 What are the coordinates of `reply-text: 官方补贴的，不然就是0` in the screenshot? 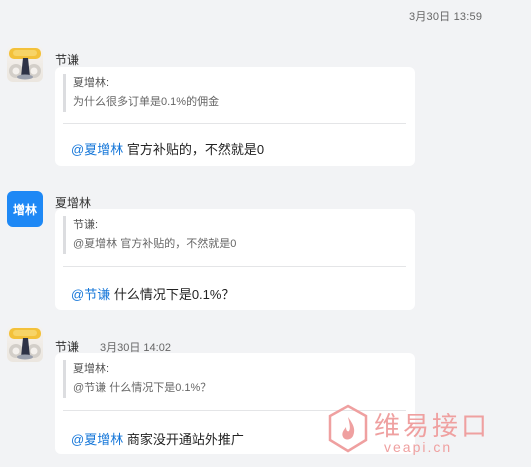 It's located at (194, 149).